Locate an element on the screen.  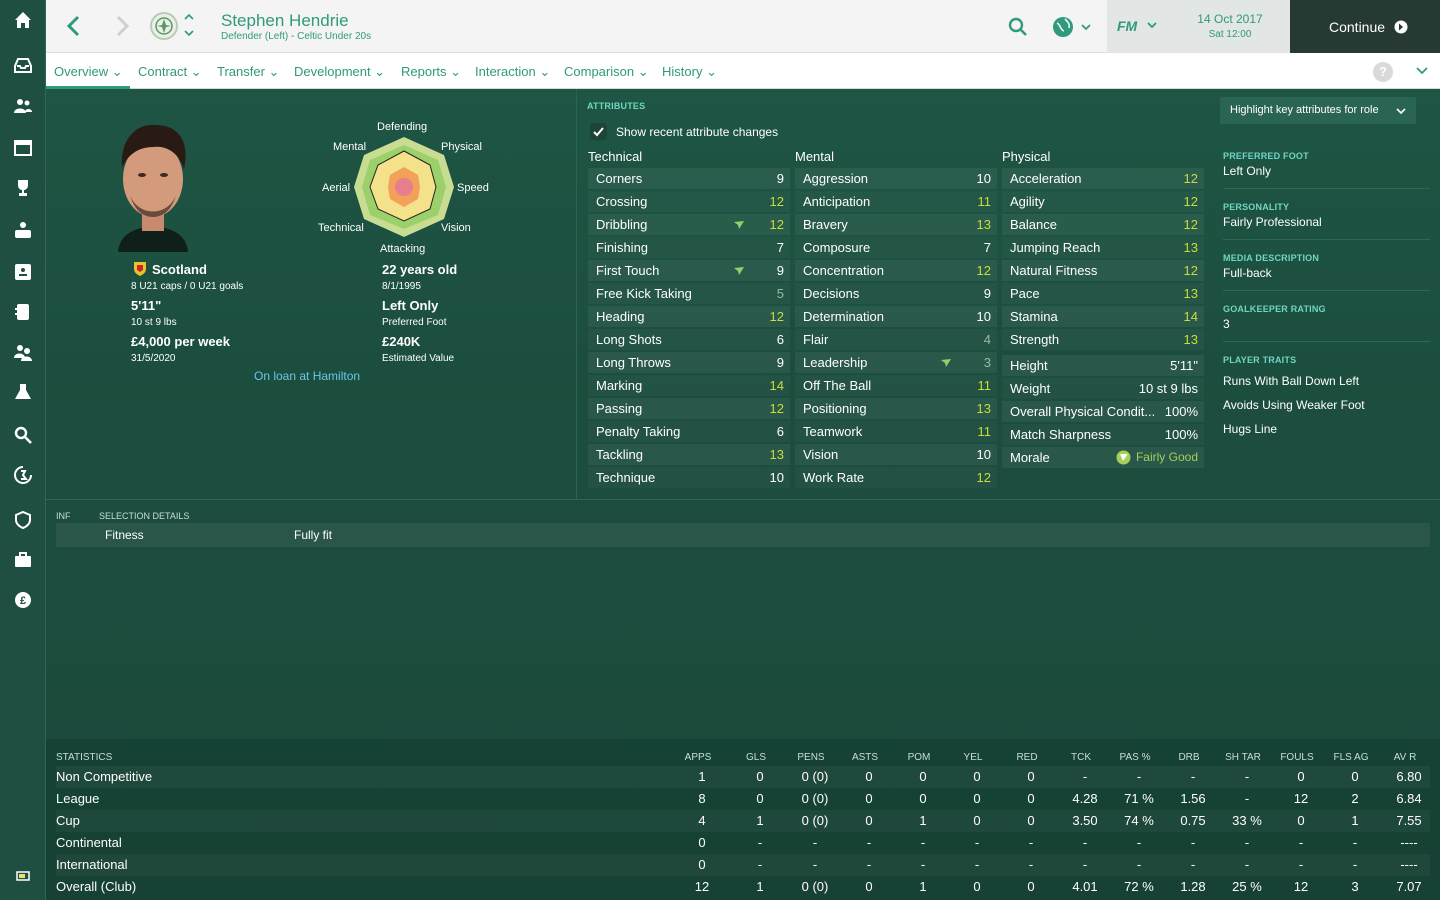
squad-icon is located at coordinates (23, 106).